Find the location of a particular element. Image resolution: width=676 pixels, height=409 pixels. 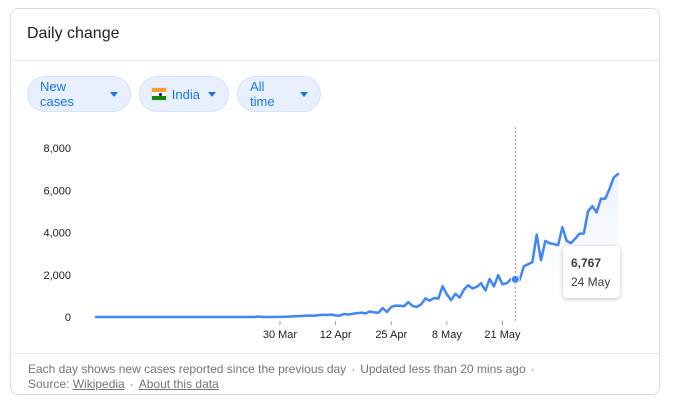

y-tick-label: 0 is located at coordinates (68, 318).